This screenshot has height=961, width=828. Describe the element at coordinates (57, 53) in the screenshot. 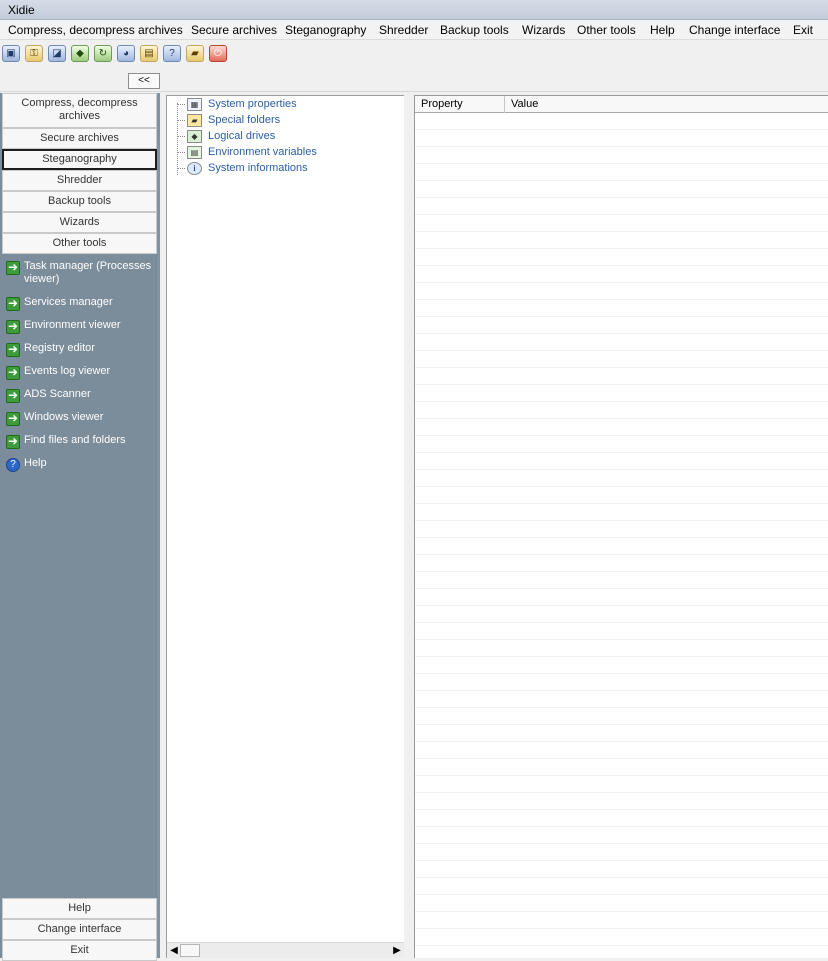

I see `image-icon: ◪` at that location.